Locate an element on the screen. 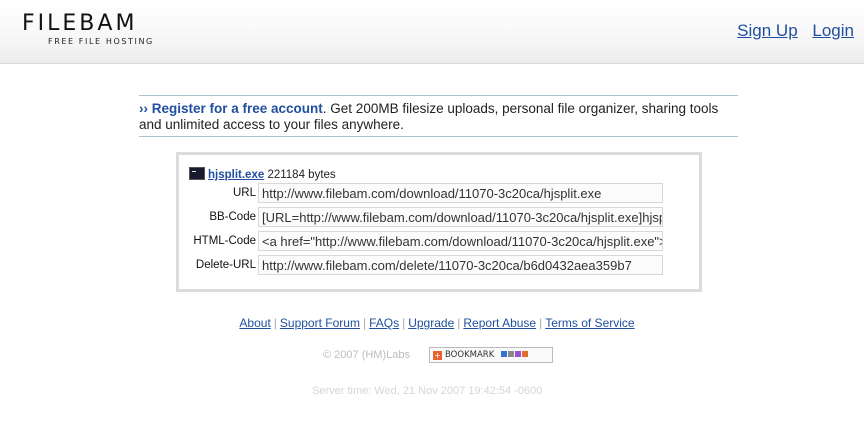  footer-link-upgrade: Upgrade is located at coordinates (431, 323).